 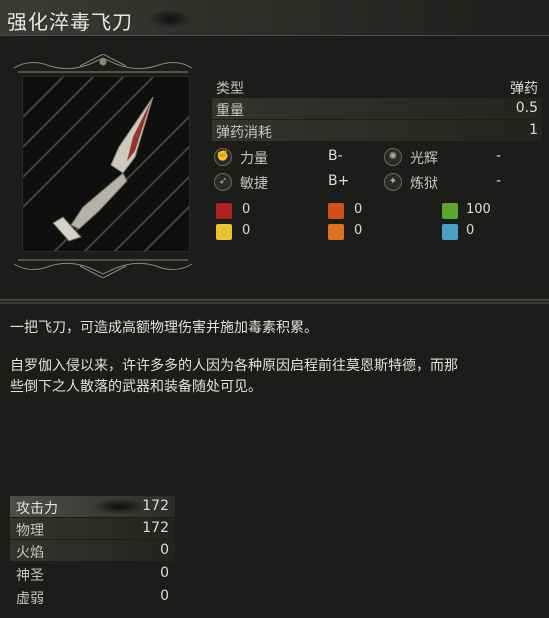 I want to click on inferno-icon: ✦, so click(x=393, y=182).